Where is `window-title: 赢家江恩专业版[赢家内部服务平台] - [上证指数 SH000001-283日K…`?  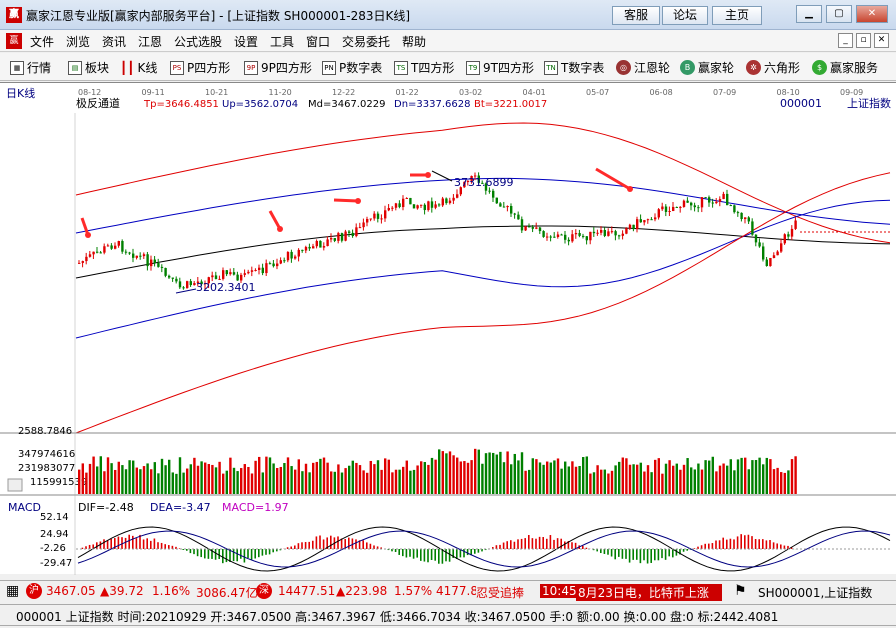
window-title: 赢家江恩专业版[赢家内部服务平台] - [上证指数 SH000001-283日K… is located at coordinates (218, 16).